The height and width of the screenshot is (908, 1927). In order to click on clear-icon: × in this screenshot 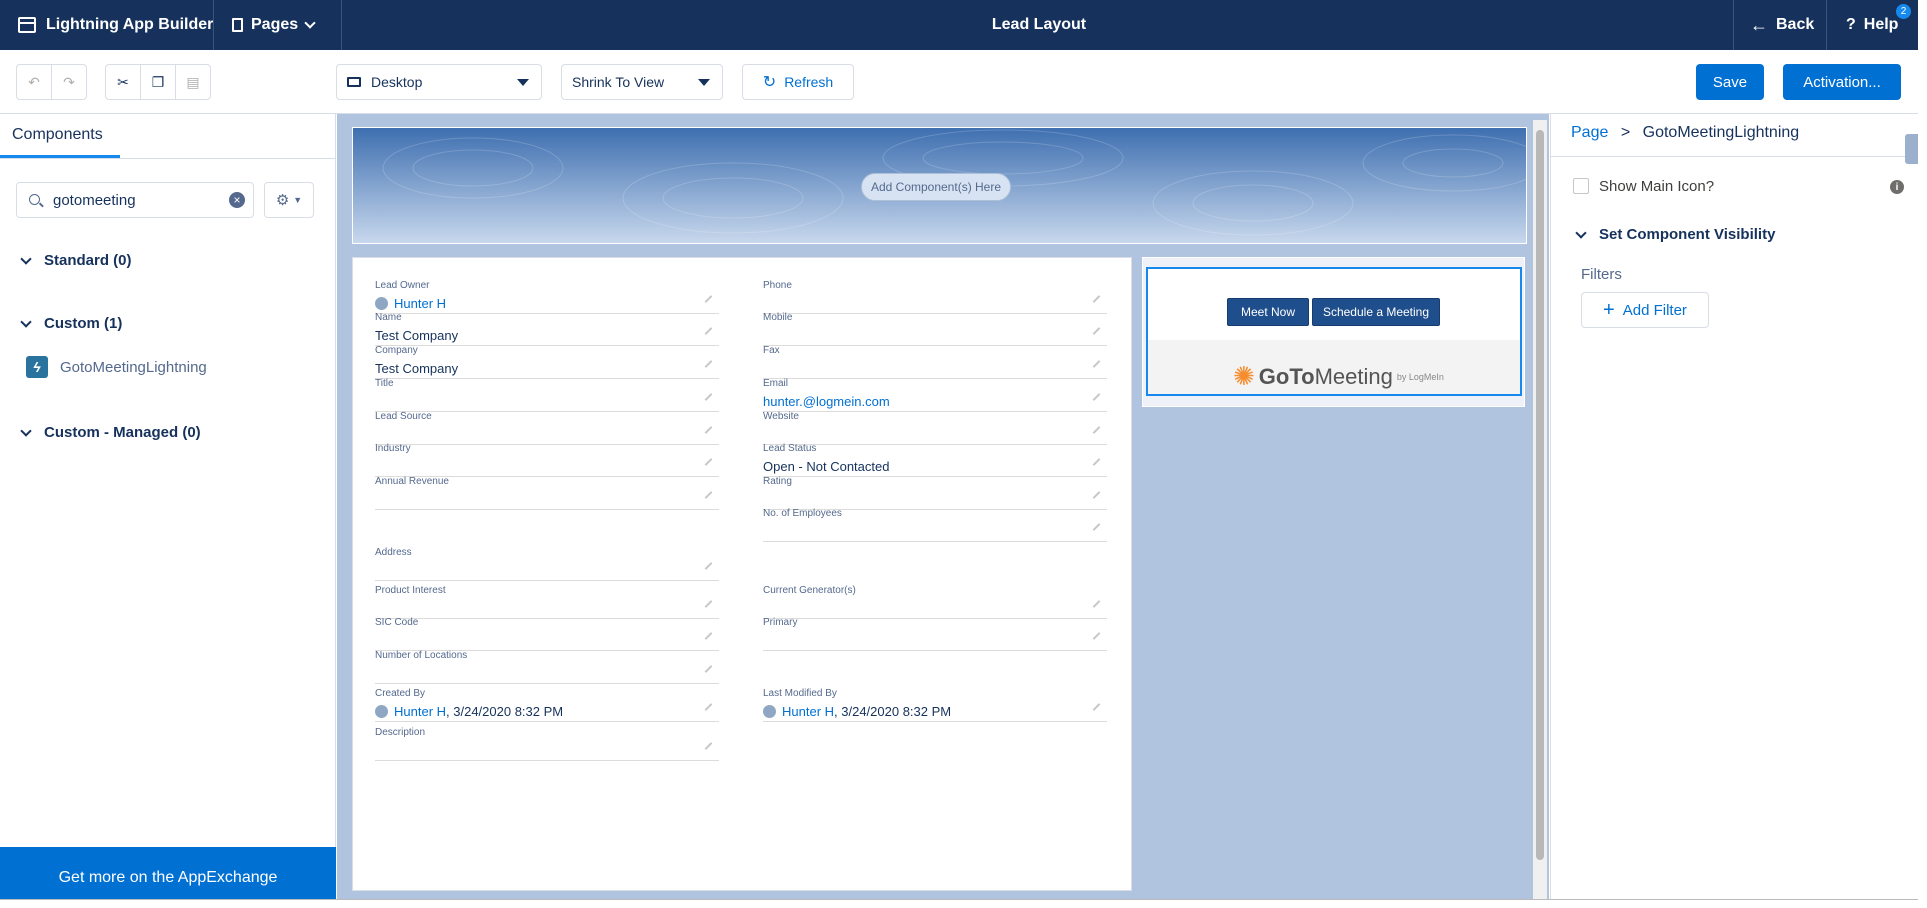, I will do `click(237, 200)`.